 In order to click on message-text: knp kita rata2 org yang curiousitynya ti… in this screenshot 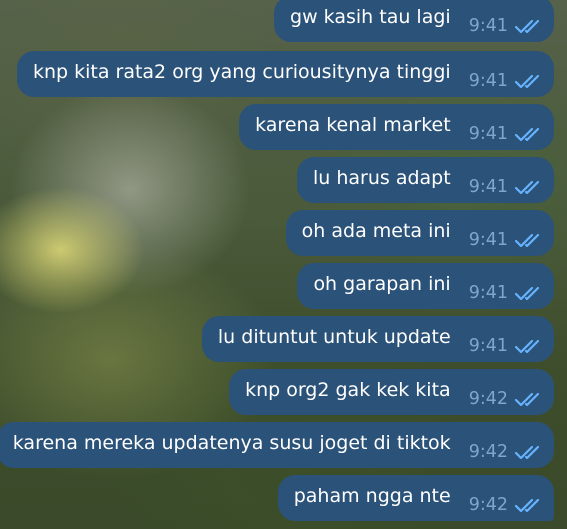, I will do `click(241, 72)`.